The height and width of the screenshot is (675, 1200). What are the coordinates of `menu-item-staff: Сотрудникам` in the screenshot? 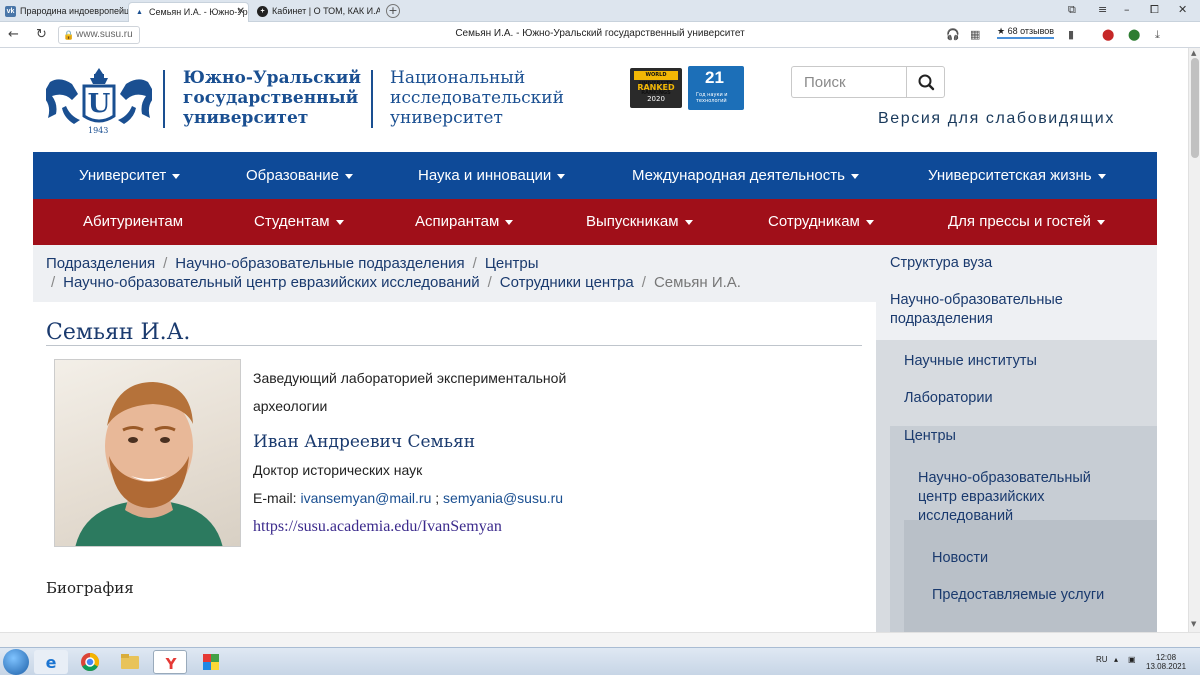 It's located at (821, 222).